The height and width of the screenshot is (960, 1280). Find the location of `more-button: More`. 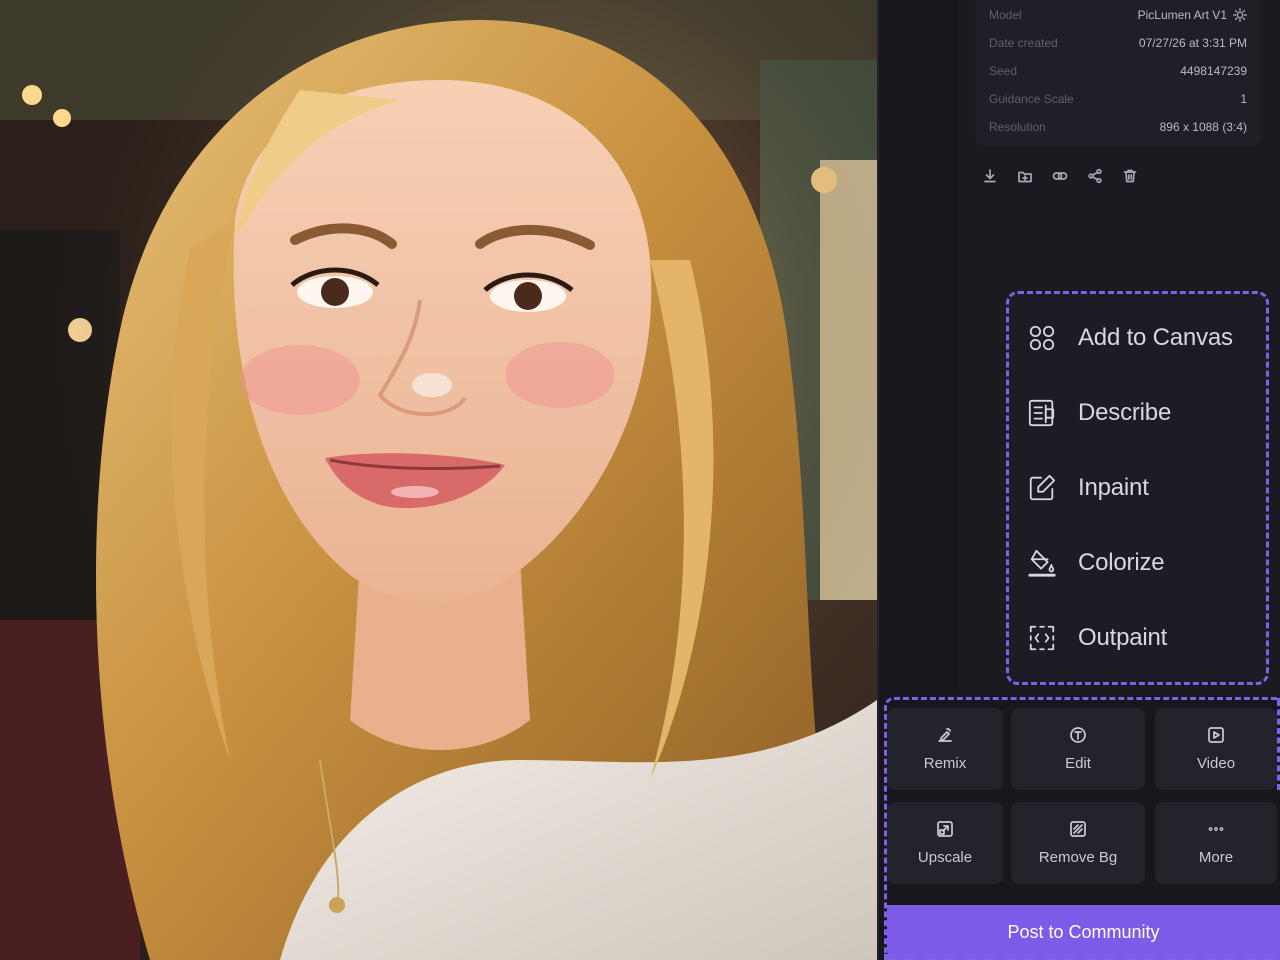

more-button: More is located at coordinates (1216, 843).